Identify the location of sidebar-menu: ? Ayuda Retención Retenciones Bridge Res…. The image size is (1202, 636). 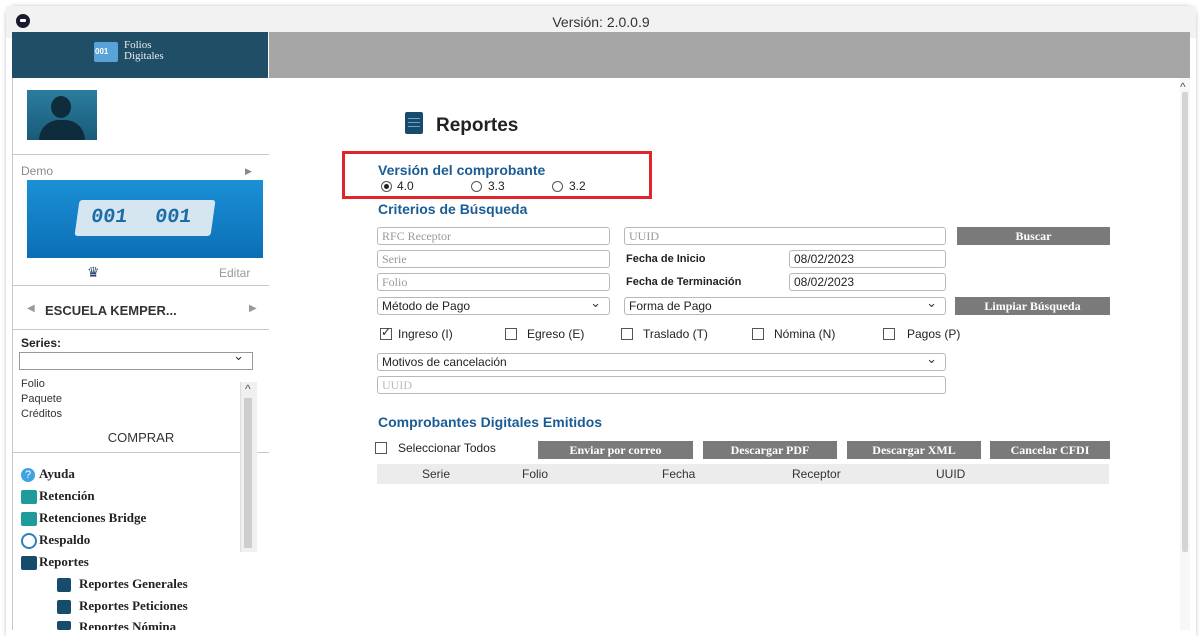
(141, 545).